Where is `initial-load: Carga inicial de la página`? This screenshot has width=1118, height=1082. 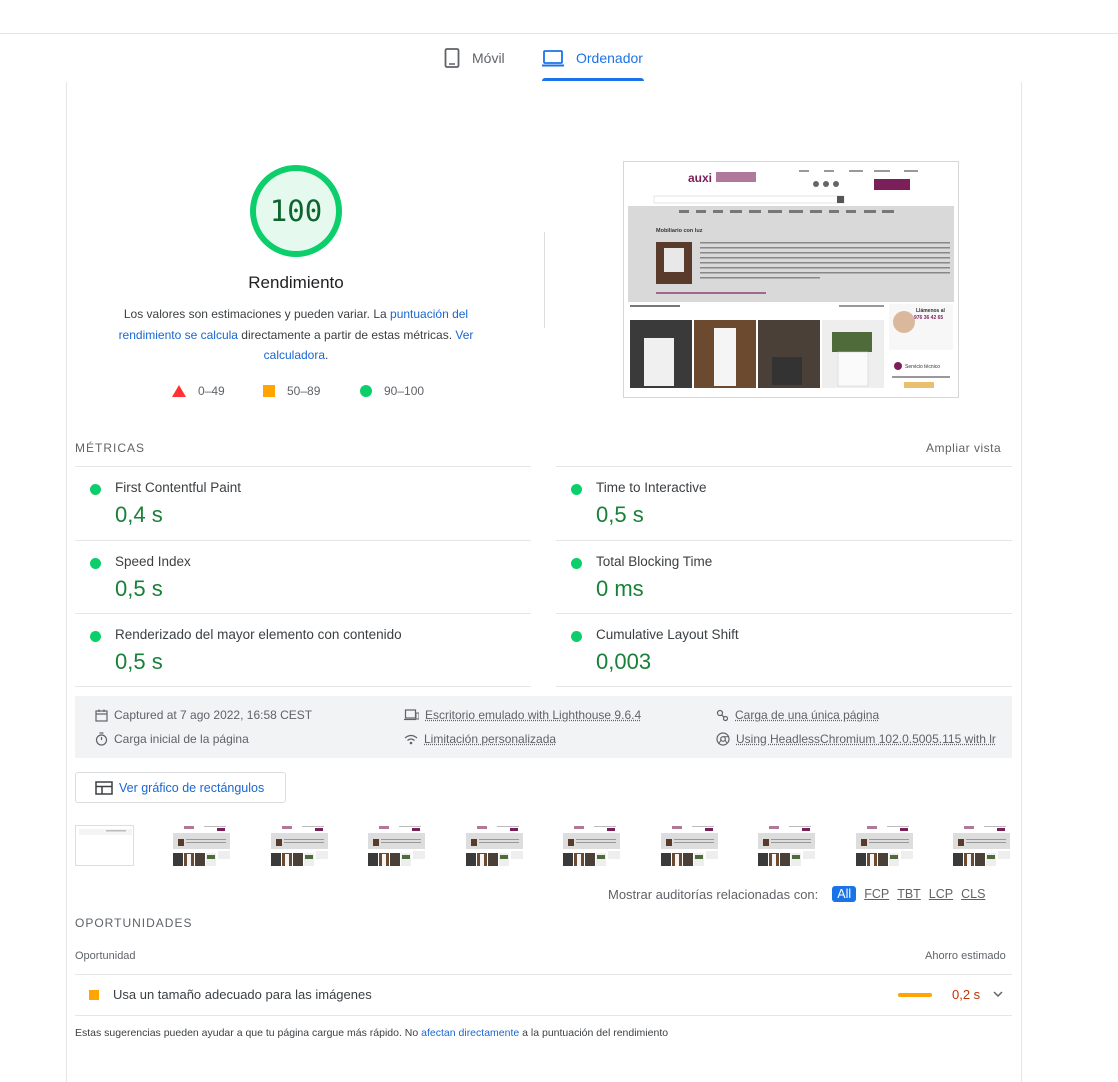 initial-load: Carga inicial de la página is located at coordinates (172, 739).